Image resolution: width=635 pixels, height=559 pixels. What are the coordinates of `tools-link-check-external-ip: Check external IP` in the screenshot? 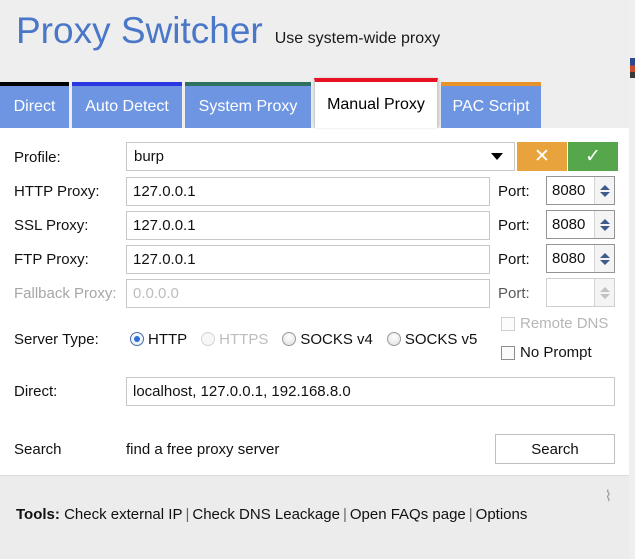 It's located at (123, 514).